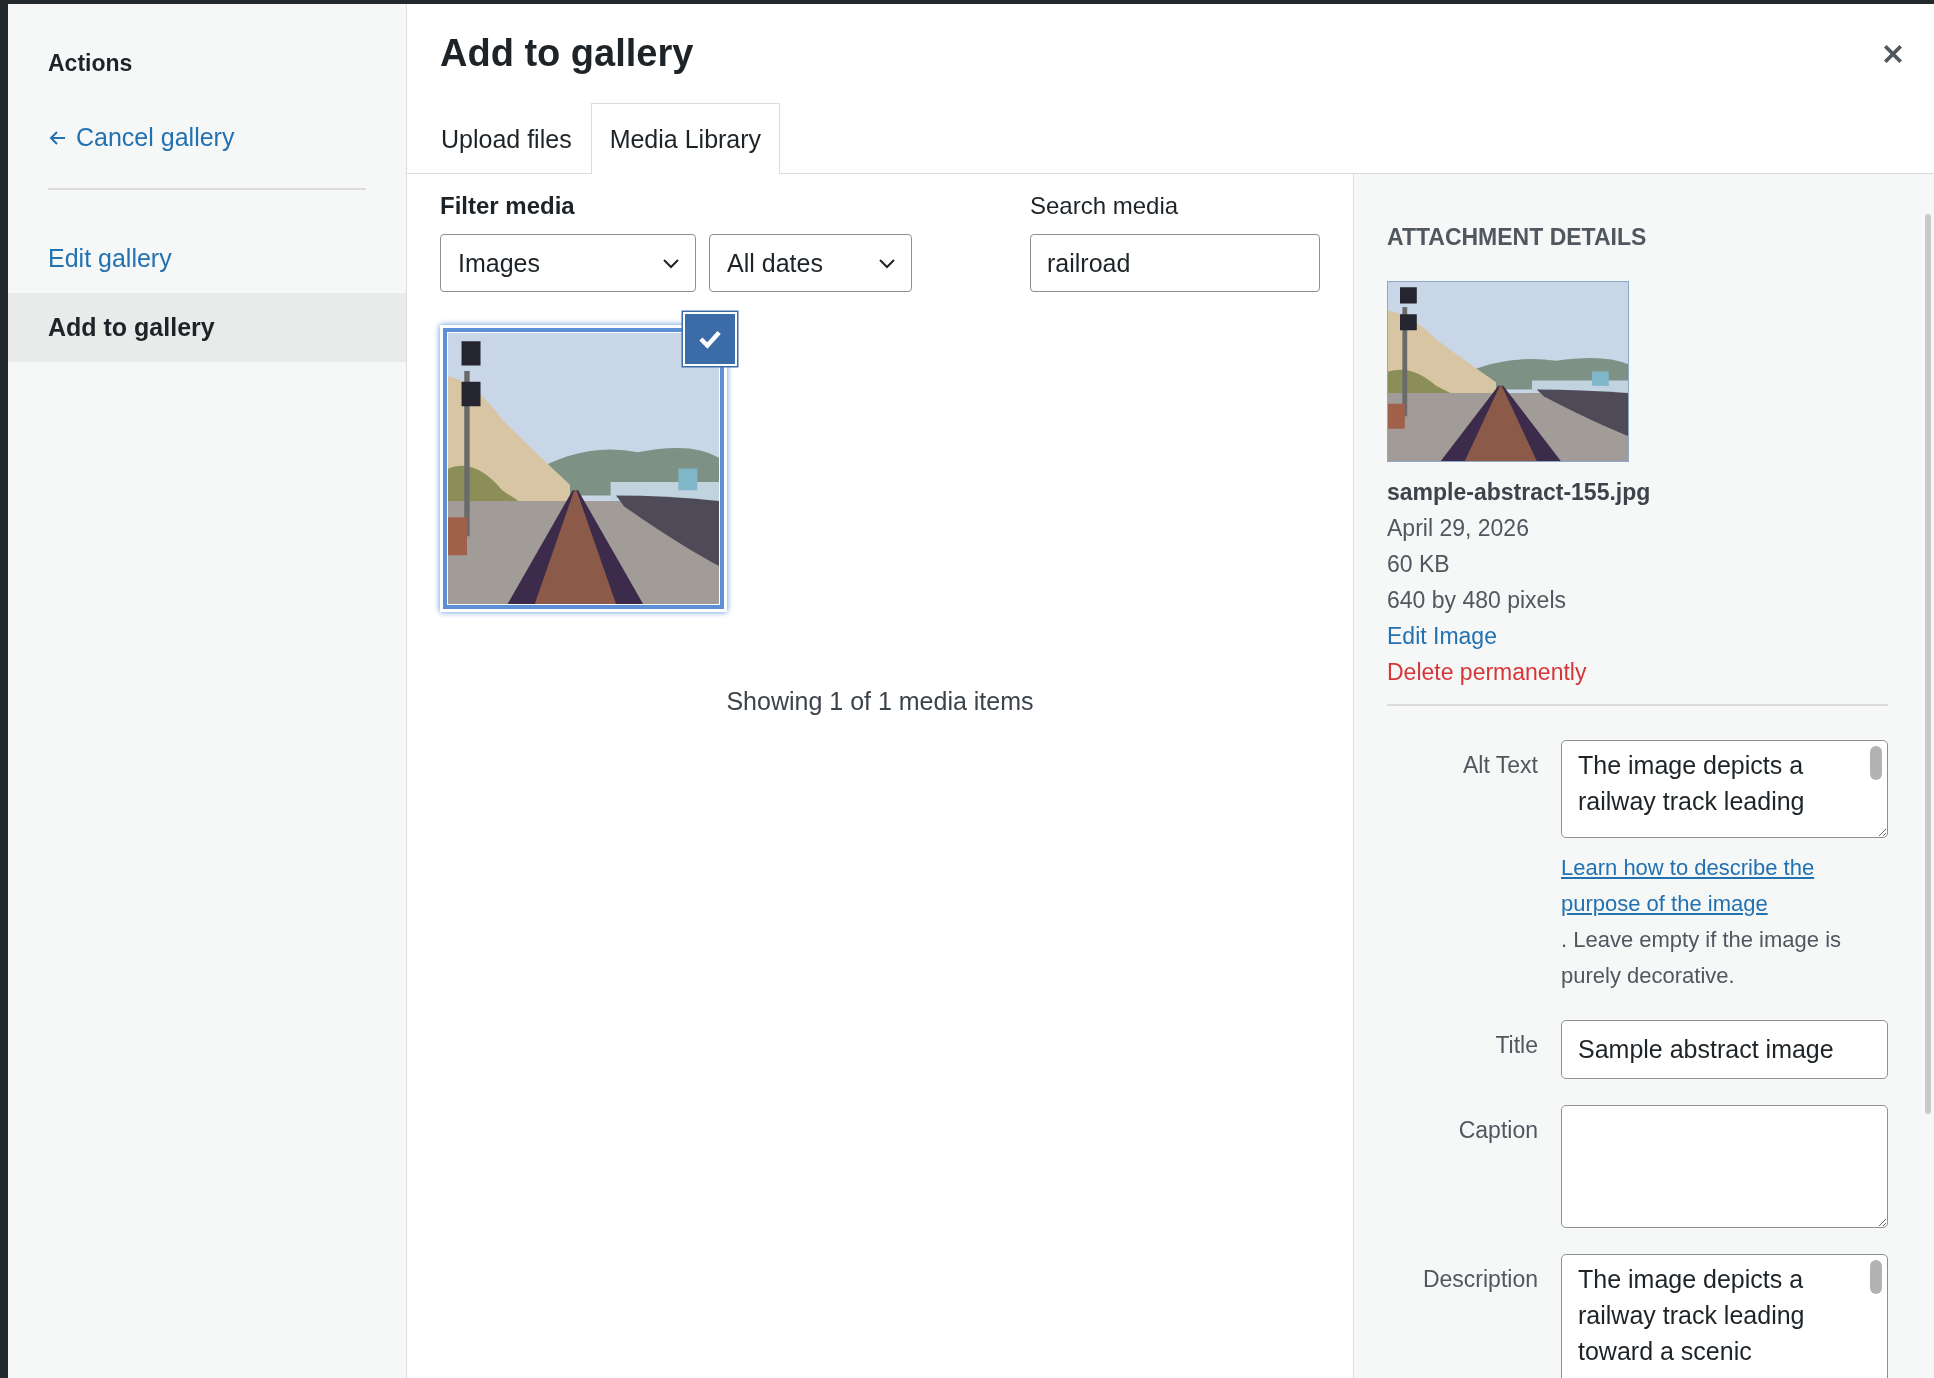 This screenshot has width=1934, height=1378. What do you see at coordinates (1175, 263) in the screenshot?
I see `search-field: railroad` at bounding box center [1175, 263].